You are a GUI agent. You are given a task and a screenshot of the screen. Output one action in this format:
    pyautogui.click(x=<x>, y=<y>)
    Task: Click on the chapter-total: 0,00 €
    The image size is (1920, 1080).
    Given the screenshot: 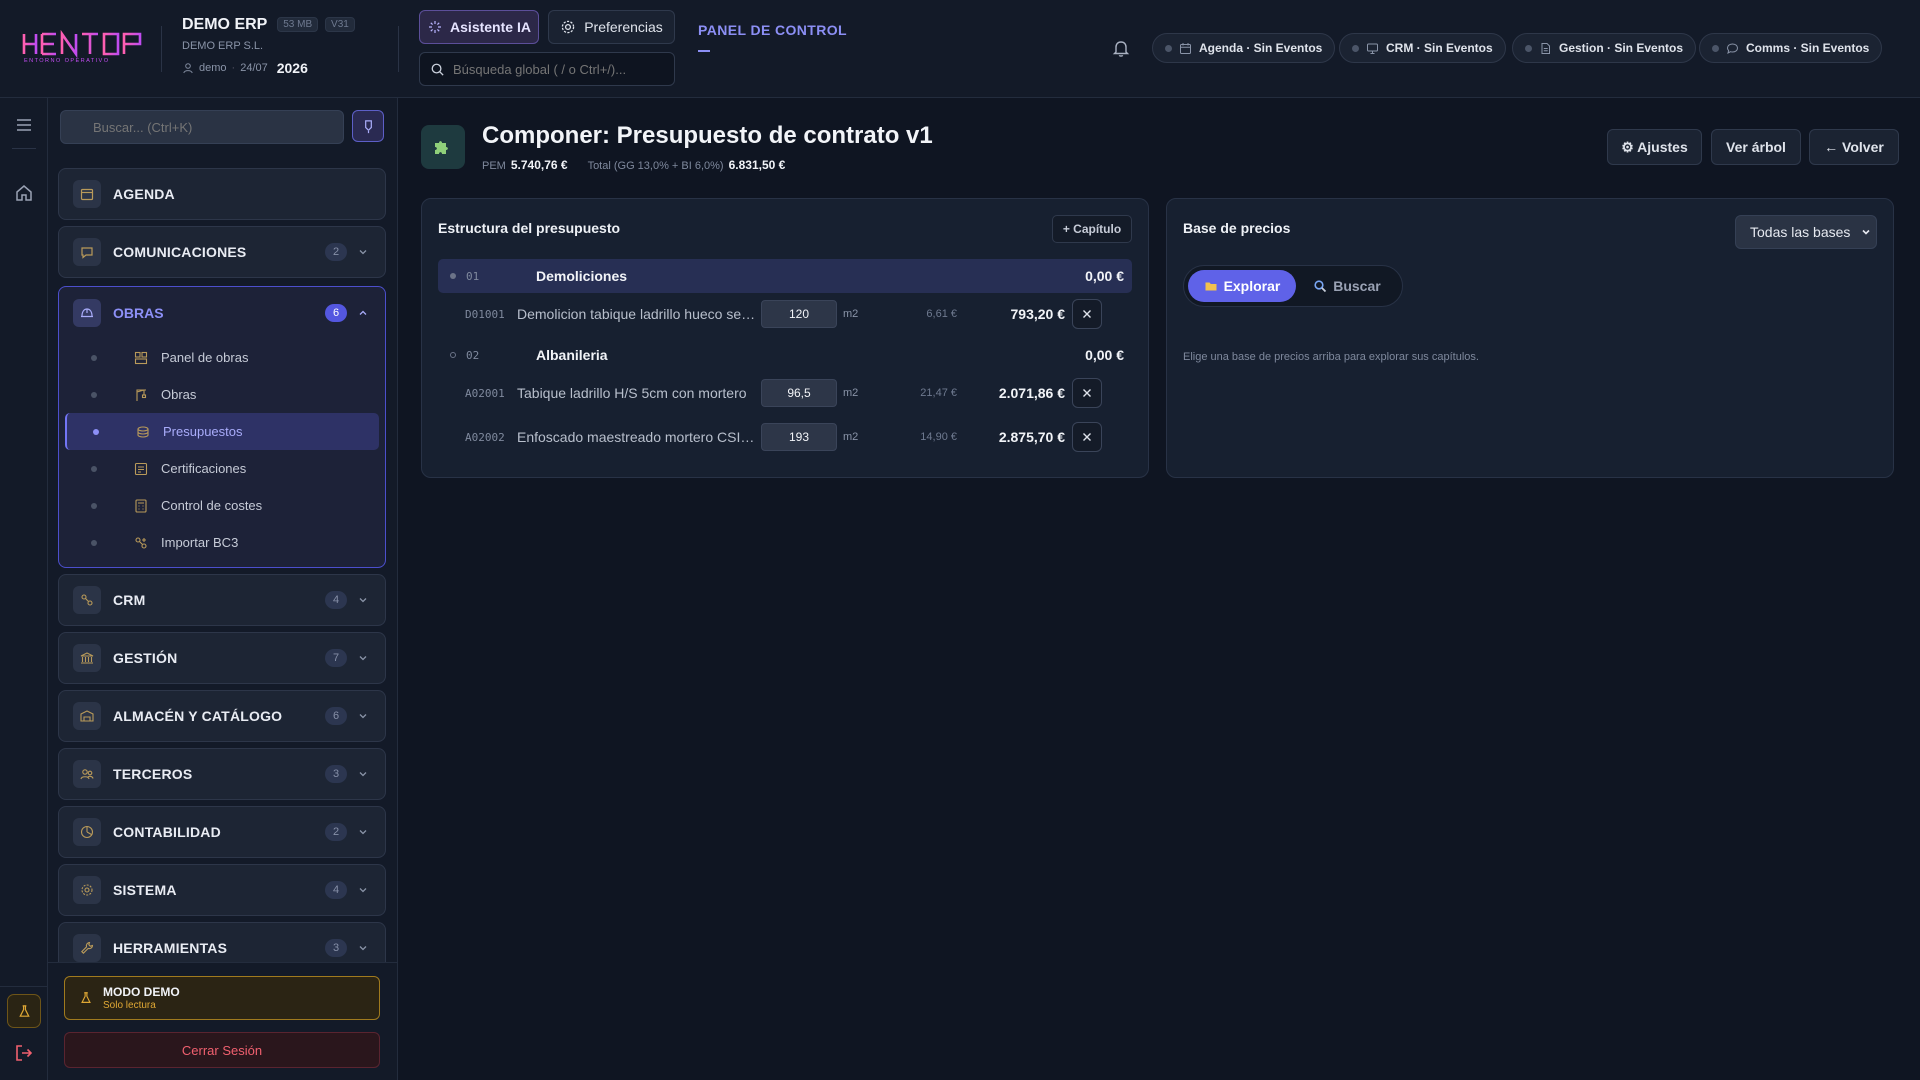 What is the action you would take?
    pyautogui.click(x=1104, y=276)
    